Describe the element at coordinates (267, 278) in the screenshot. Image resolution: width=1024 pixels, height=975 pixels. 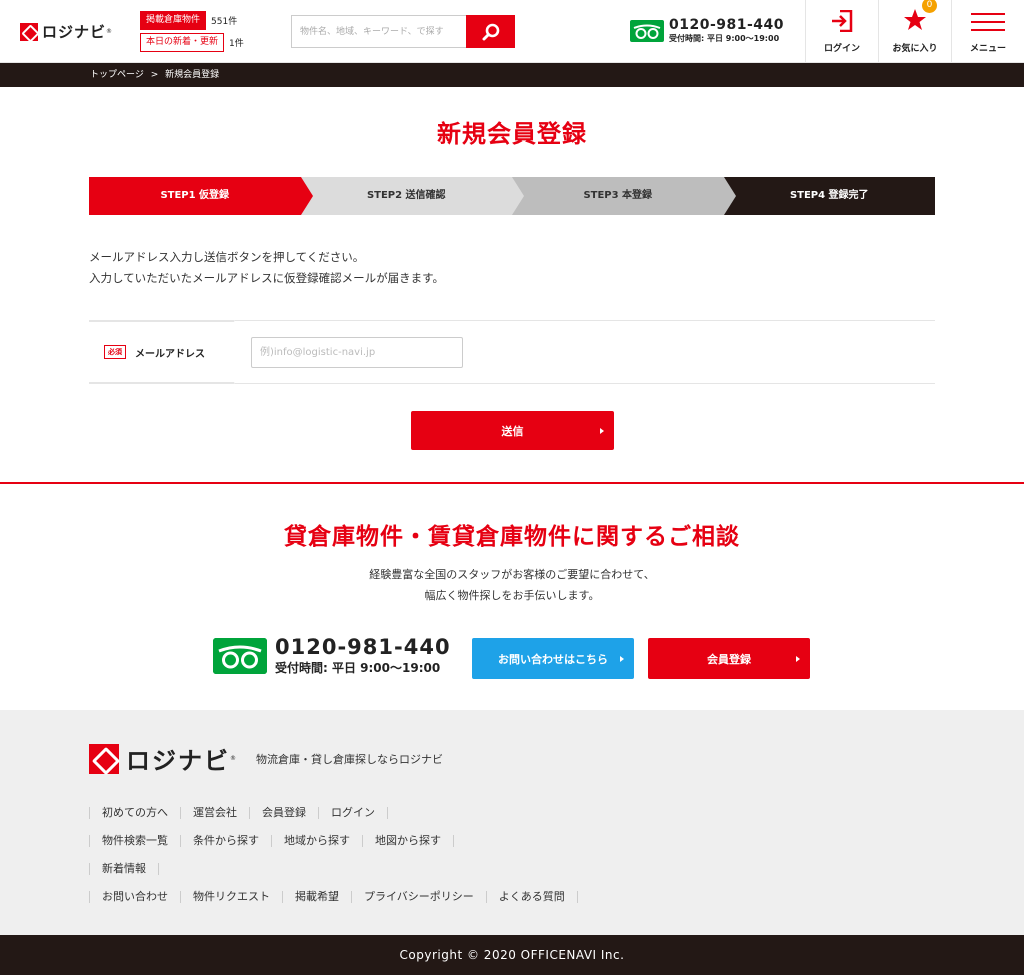
I see `intro-line-2: 入力していただいたメールアドレスに仮登録確認メールが届きます。` at that location.